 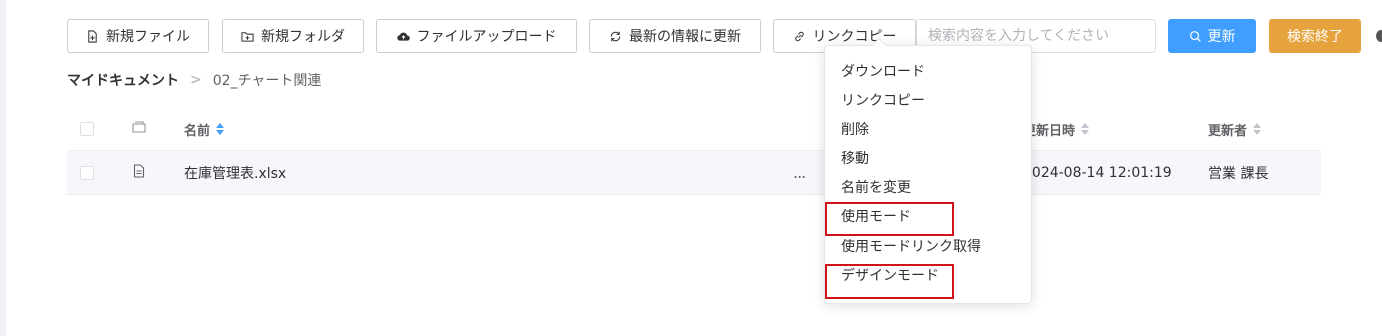 I want to click on new-folder-button: 新規フォルダ, so click(x=293, y=36).